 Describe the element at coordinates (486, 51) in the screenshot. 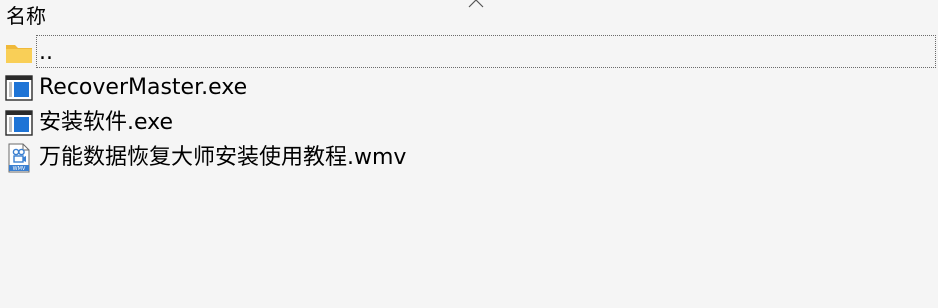

I see `selection-focus-box` at that location.